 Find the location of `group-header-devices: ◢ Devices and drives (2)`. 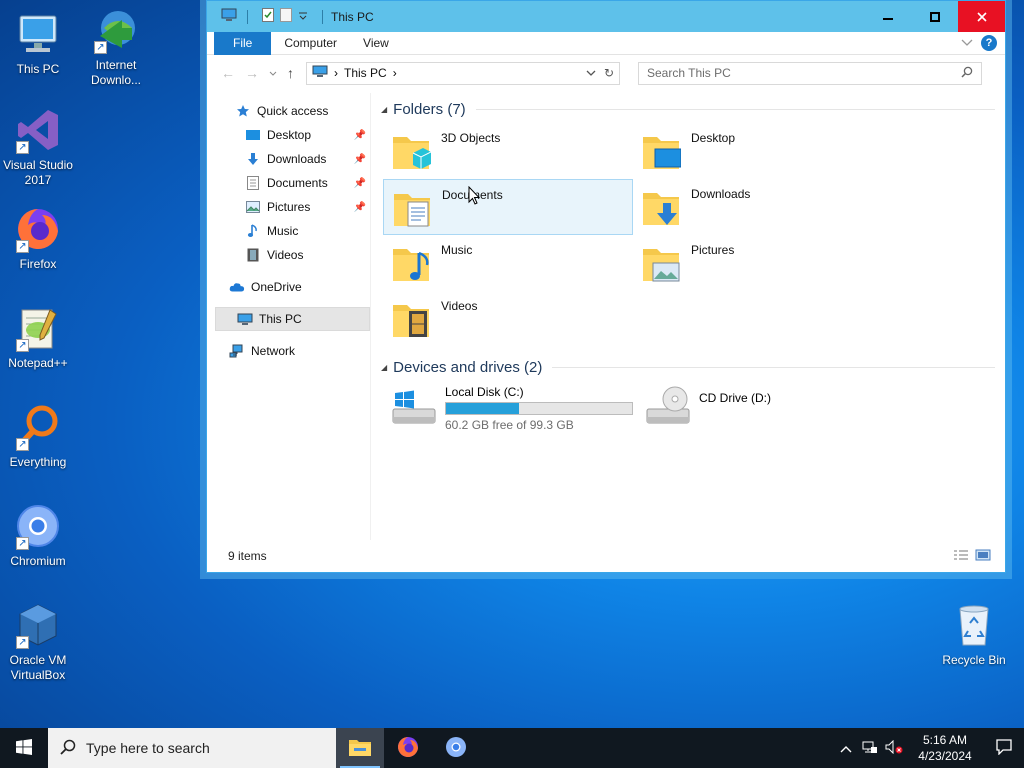

group-header-devices: ◢ Devices and drives (2) is located at coordinates (693, 367).